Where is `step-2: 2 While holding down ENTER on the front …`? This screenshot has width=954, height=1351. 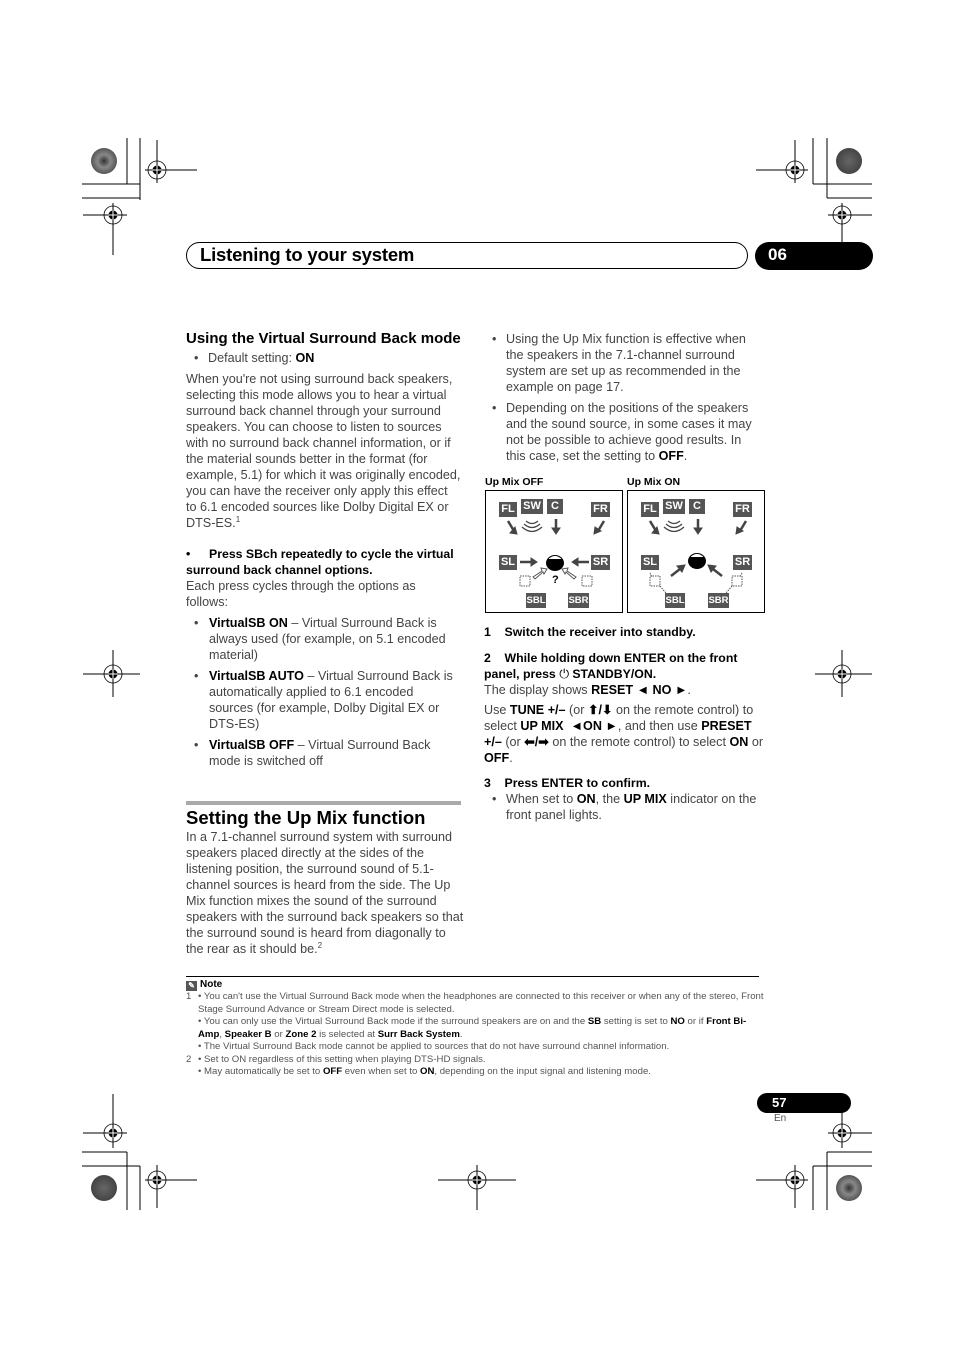
step-2: 2 While holding down ENTER on the front … is located at coordinates (624, 666).